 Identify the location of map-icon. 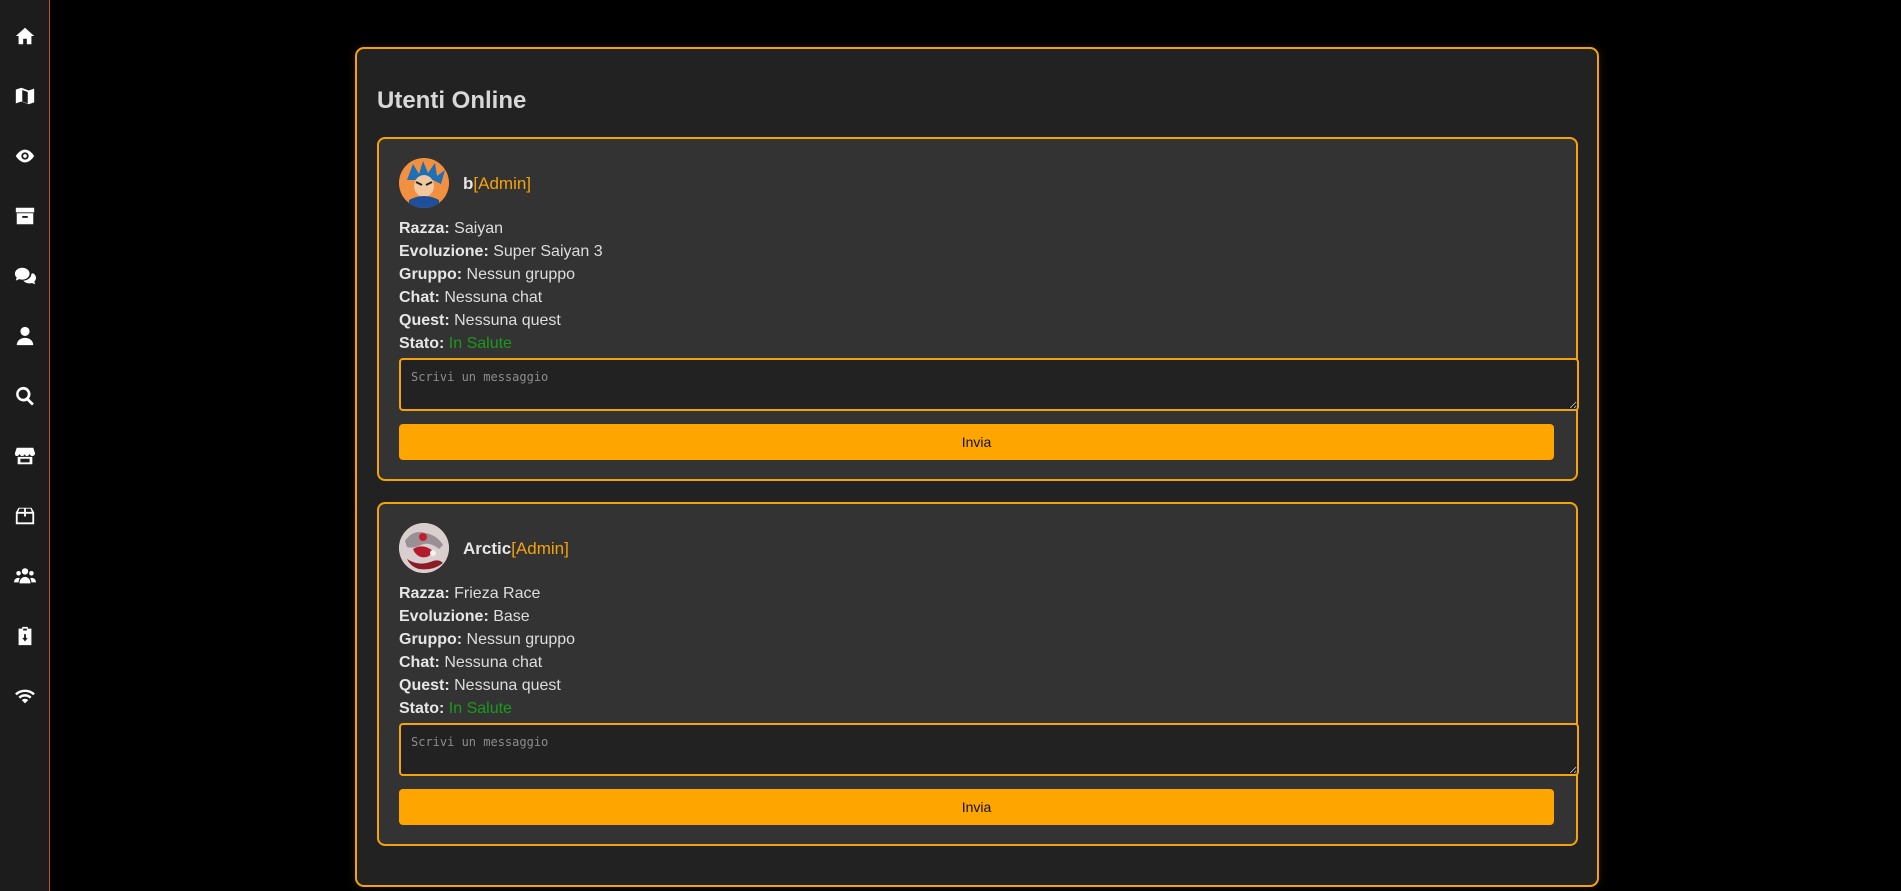
(25, 96).